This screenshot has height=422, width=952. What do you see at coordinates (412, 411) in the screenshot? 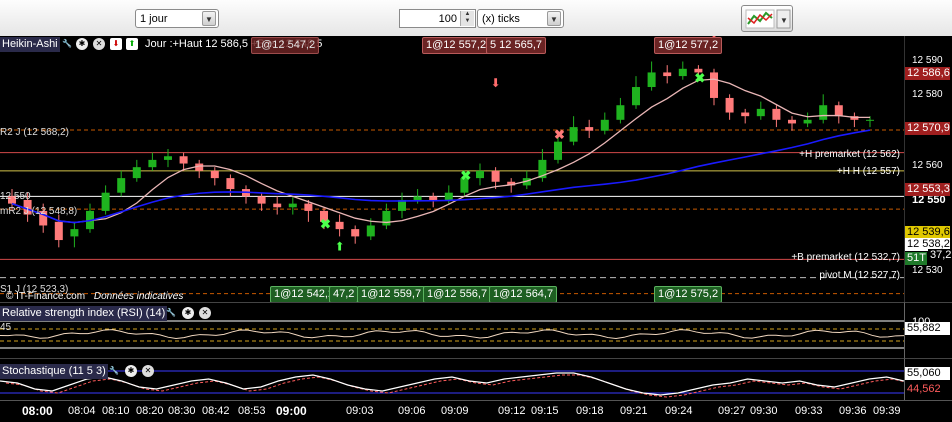
I see `time-axis-label: 09:06` at bounding box center [412, 411].